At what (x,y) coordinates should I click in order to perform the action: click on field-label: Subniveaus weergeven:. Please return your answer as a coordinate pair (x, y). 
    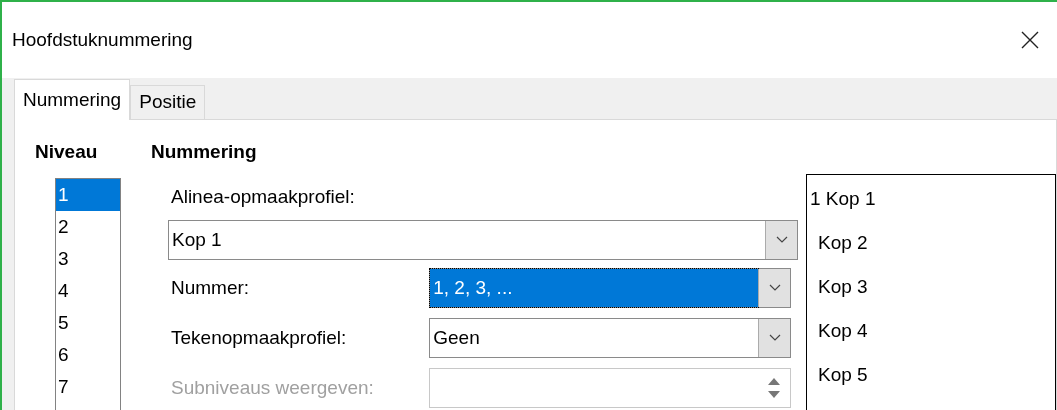
    Looking at the image, I should click on (273, 387).